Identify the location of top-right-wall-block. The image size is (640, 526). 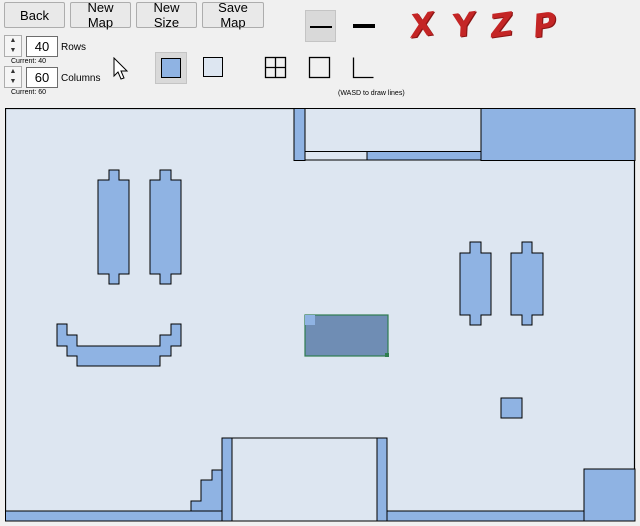
(558, 134).